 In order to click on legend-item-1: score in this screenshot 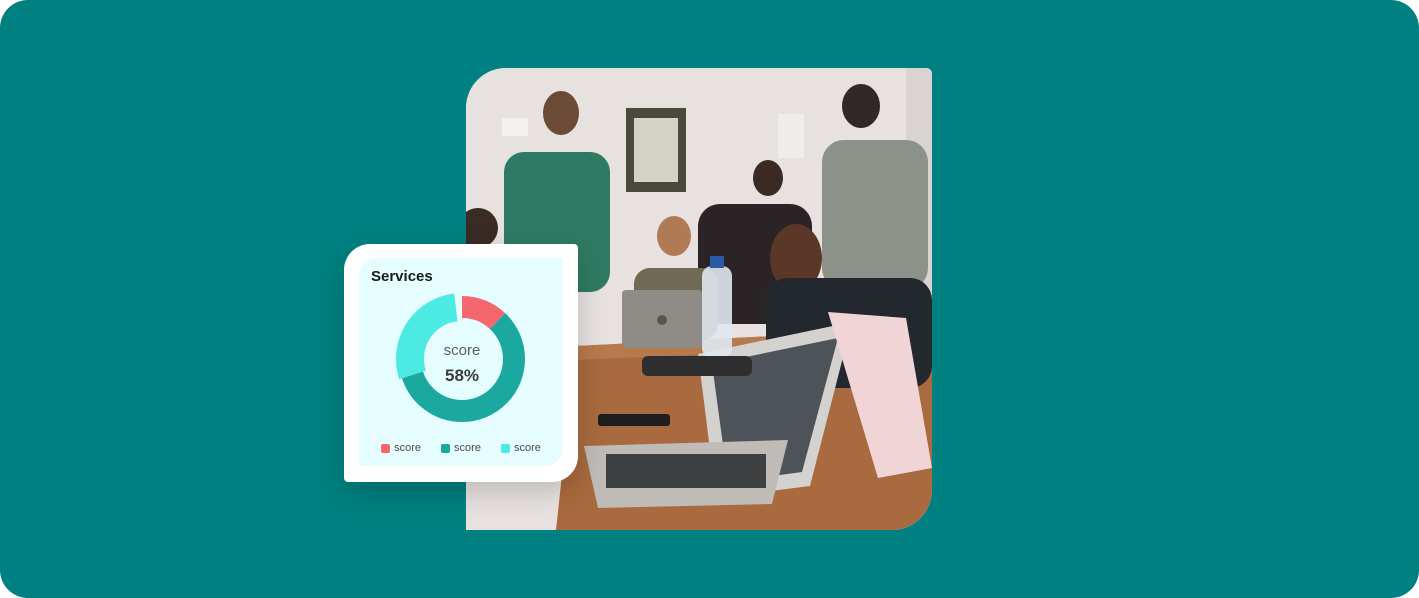, I will do `click(401, 448)`.